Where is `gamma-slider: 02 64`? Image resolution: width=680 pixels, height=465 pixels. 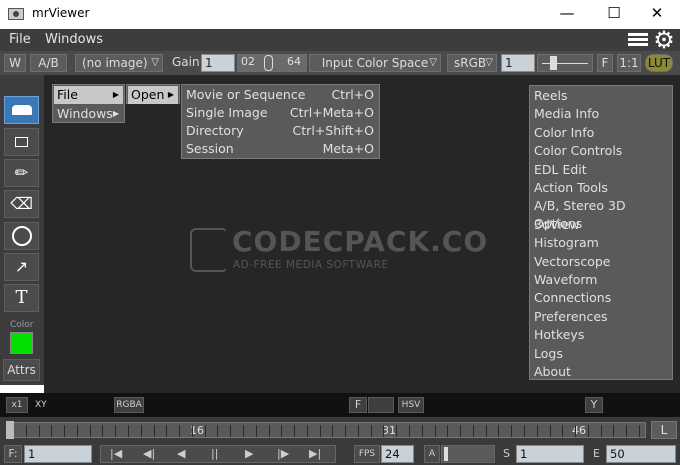
gamma-slider: 02 64 is located at coordinates (272, 63).